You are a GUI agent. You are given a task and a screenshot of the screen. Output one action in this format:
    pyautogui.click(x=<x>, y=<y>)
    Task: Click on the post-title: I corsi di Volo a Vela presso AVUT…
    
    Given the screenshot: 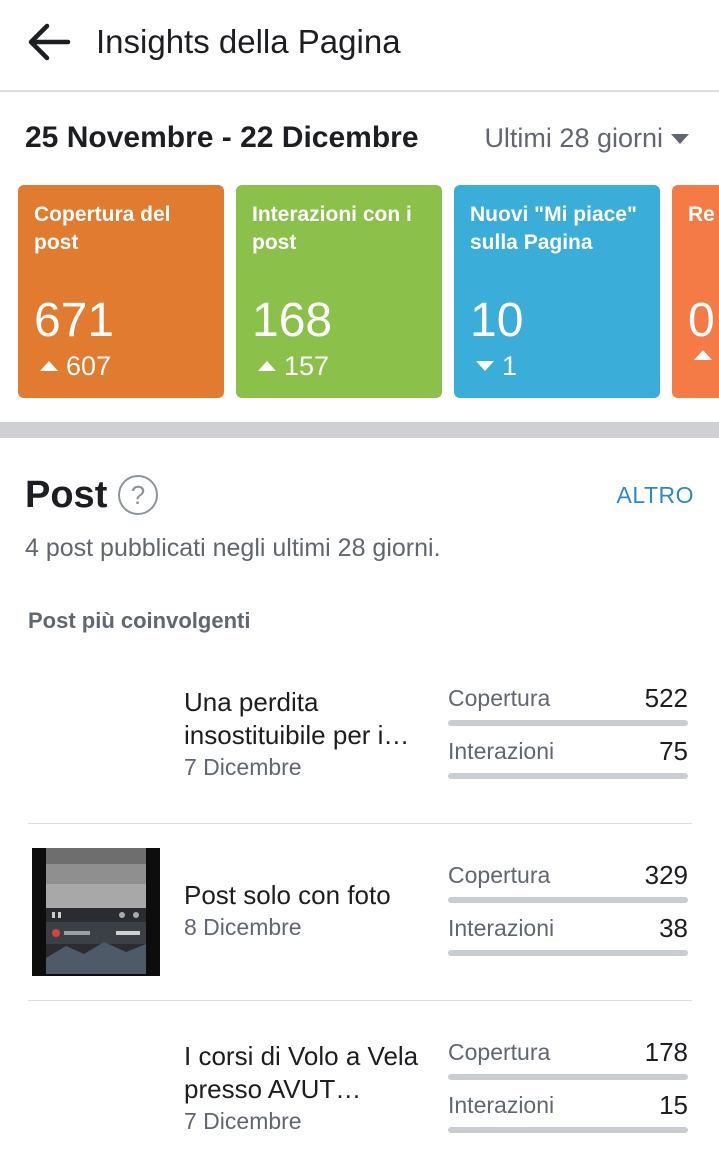 What is the action you would take?
    pyautogui.click(x=301, y=1072)
    